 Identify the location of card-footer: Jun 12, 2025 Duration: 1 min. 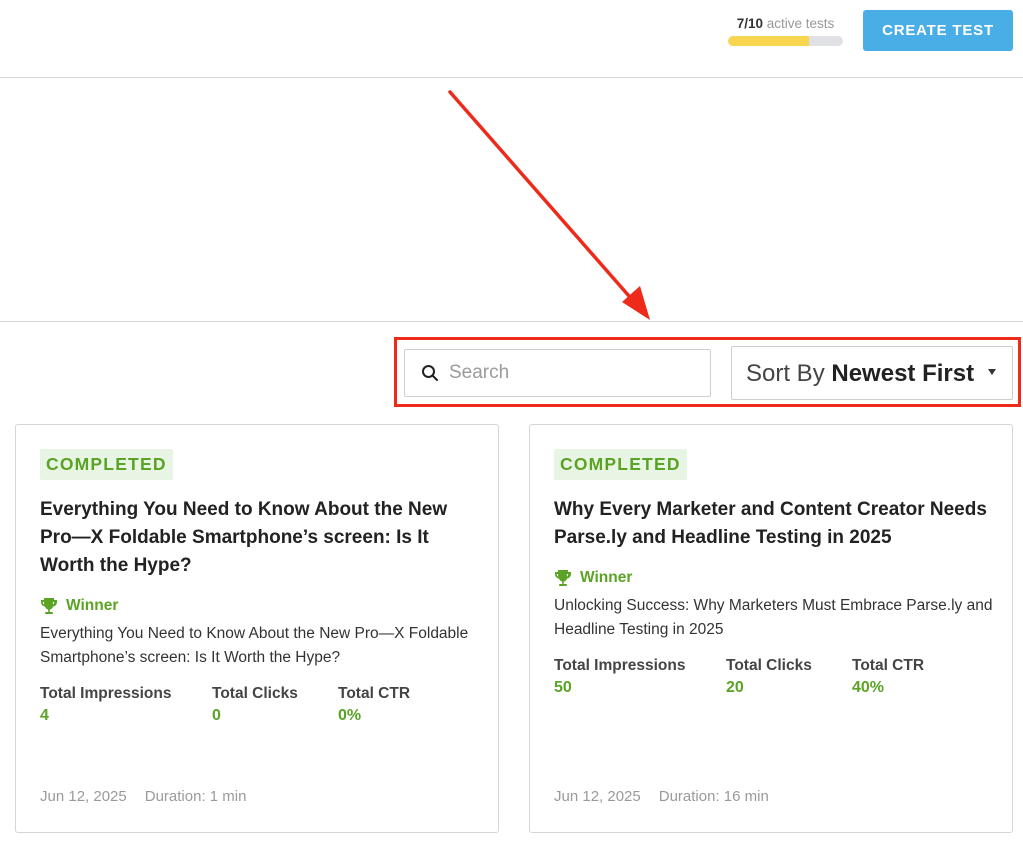
(143, 796).